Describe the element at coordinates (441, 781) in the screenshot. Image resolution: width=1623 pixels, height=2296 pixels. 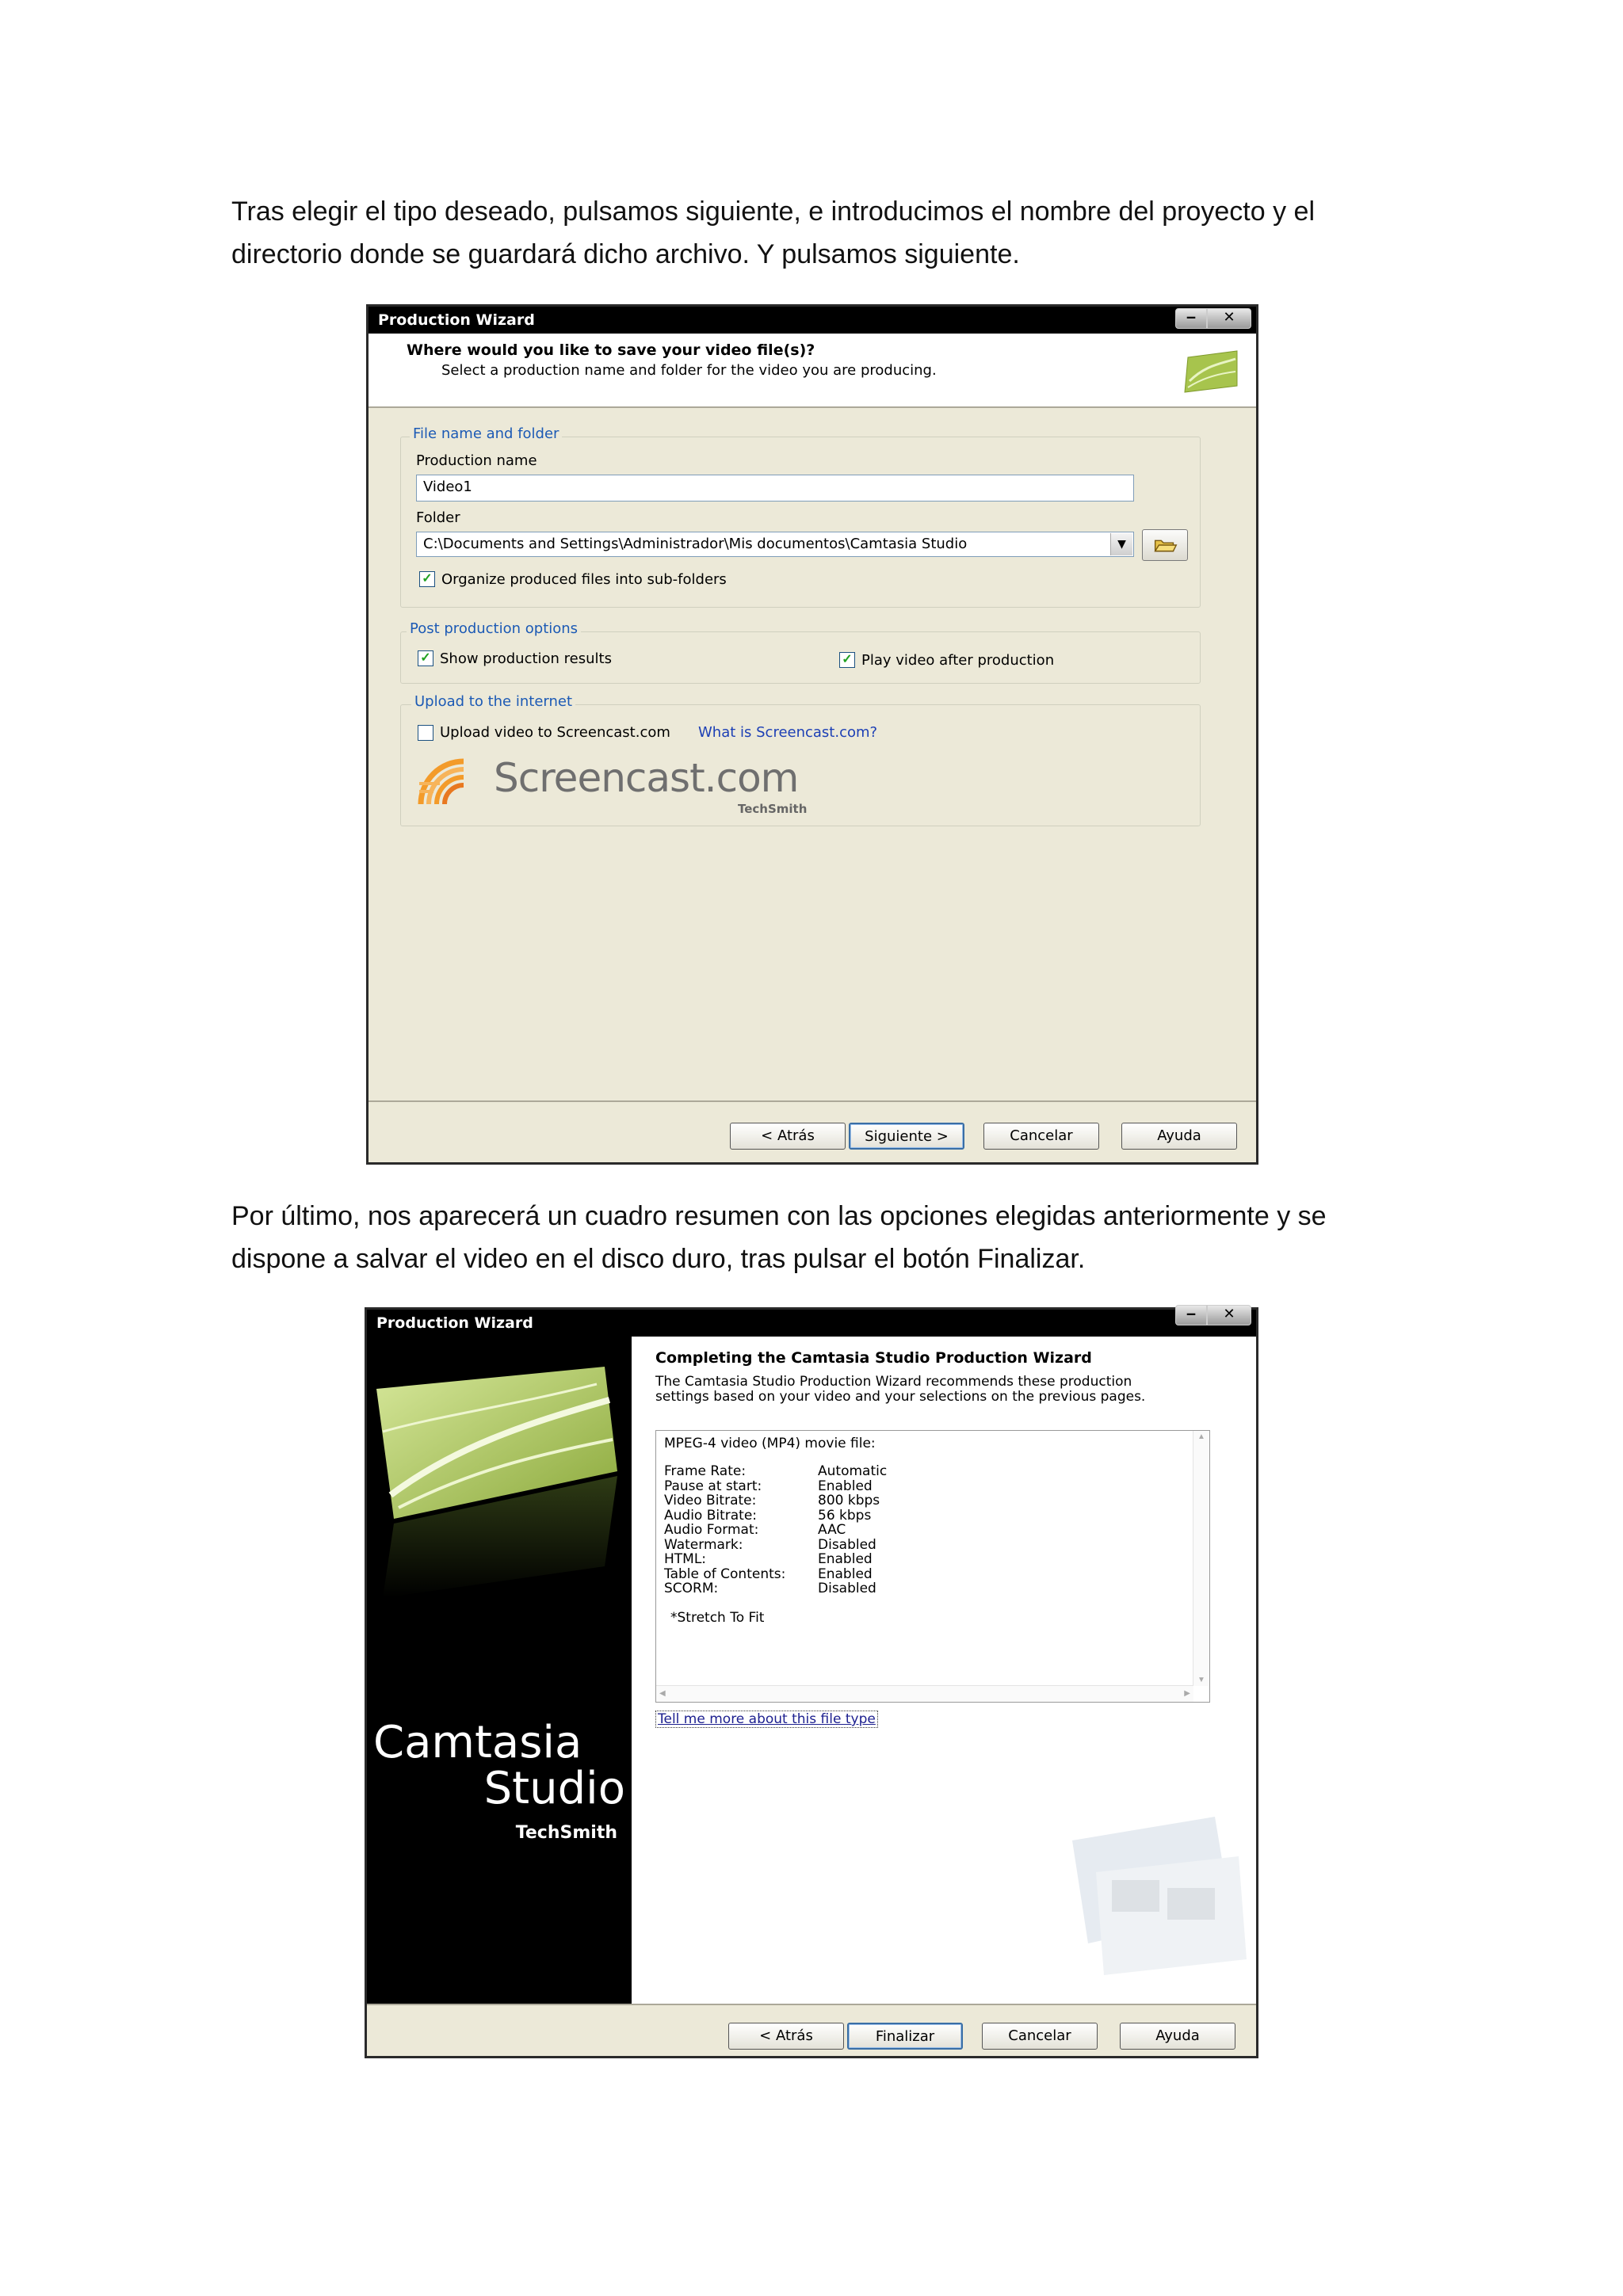
I see `screencast-logo-icon` at that location.